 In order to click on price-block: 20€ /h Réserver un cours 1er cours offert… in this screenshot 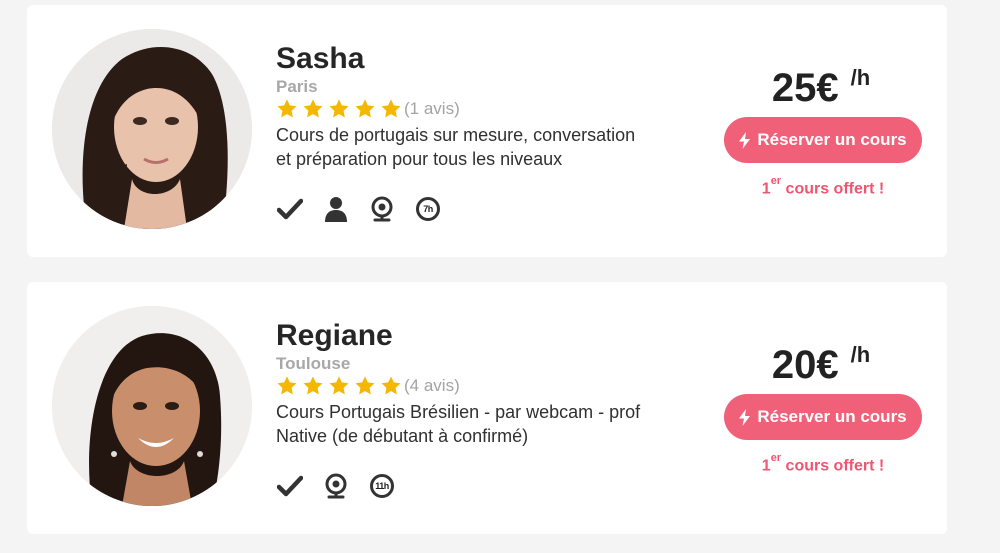, I will do `click(823, 408)`.